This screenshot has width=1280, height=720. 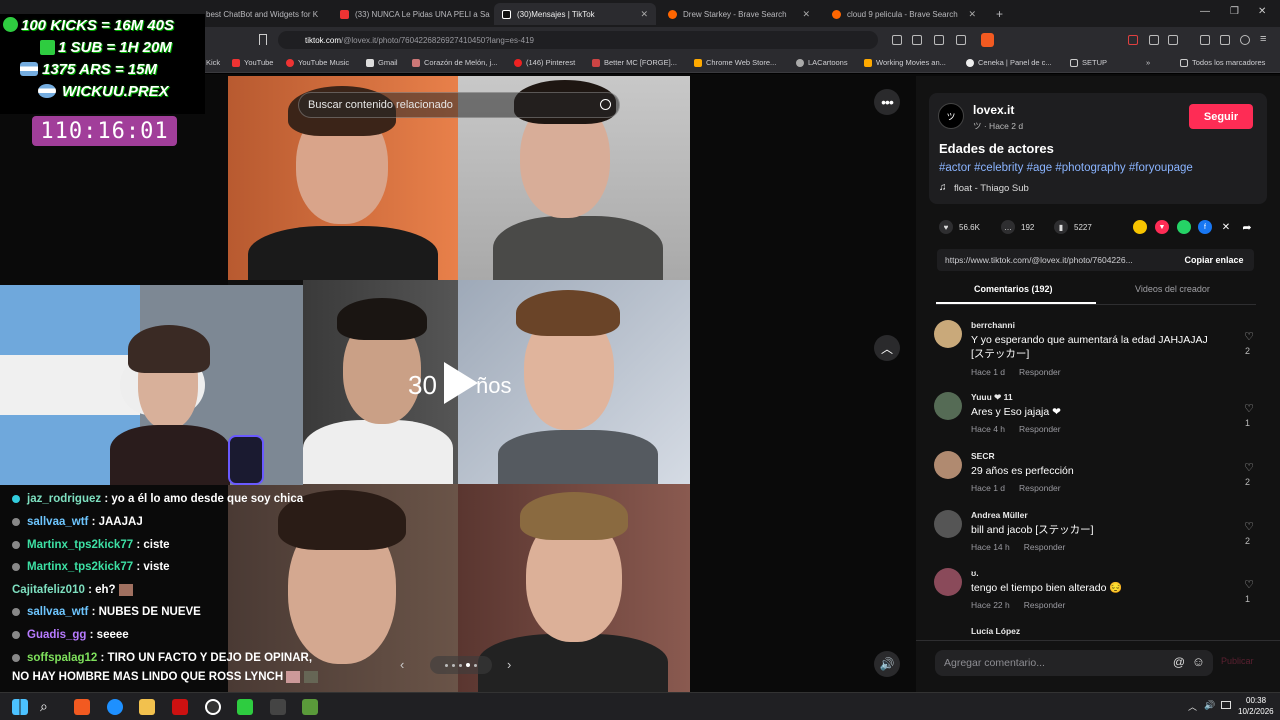 What do you see at coordinates (1262, 11) in the screenshot?
I see `close-window-icon: ✕` at bounding box center [1262, 11].